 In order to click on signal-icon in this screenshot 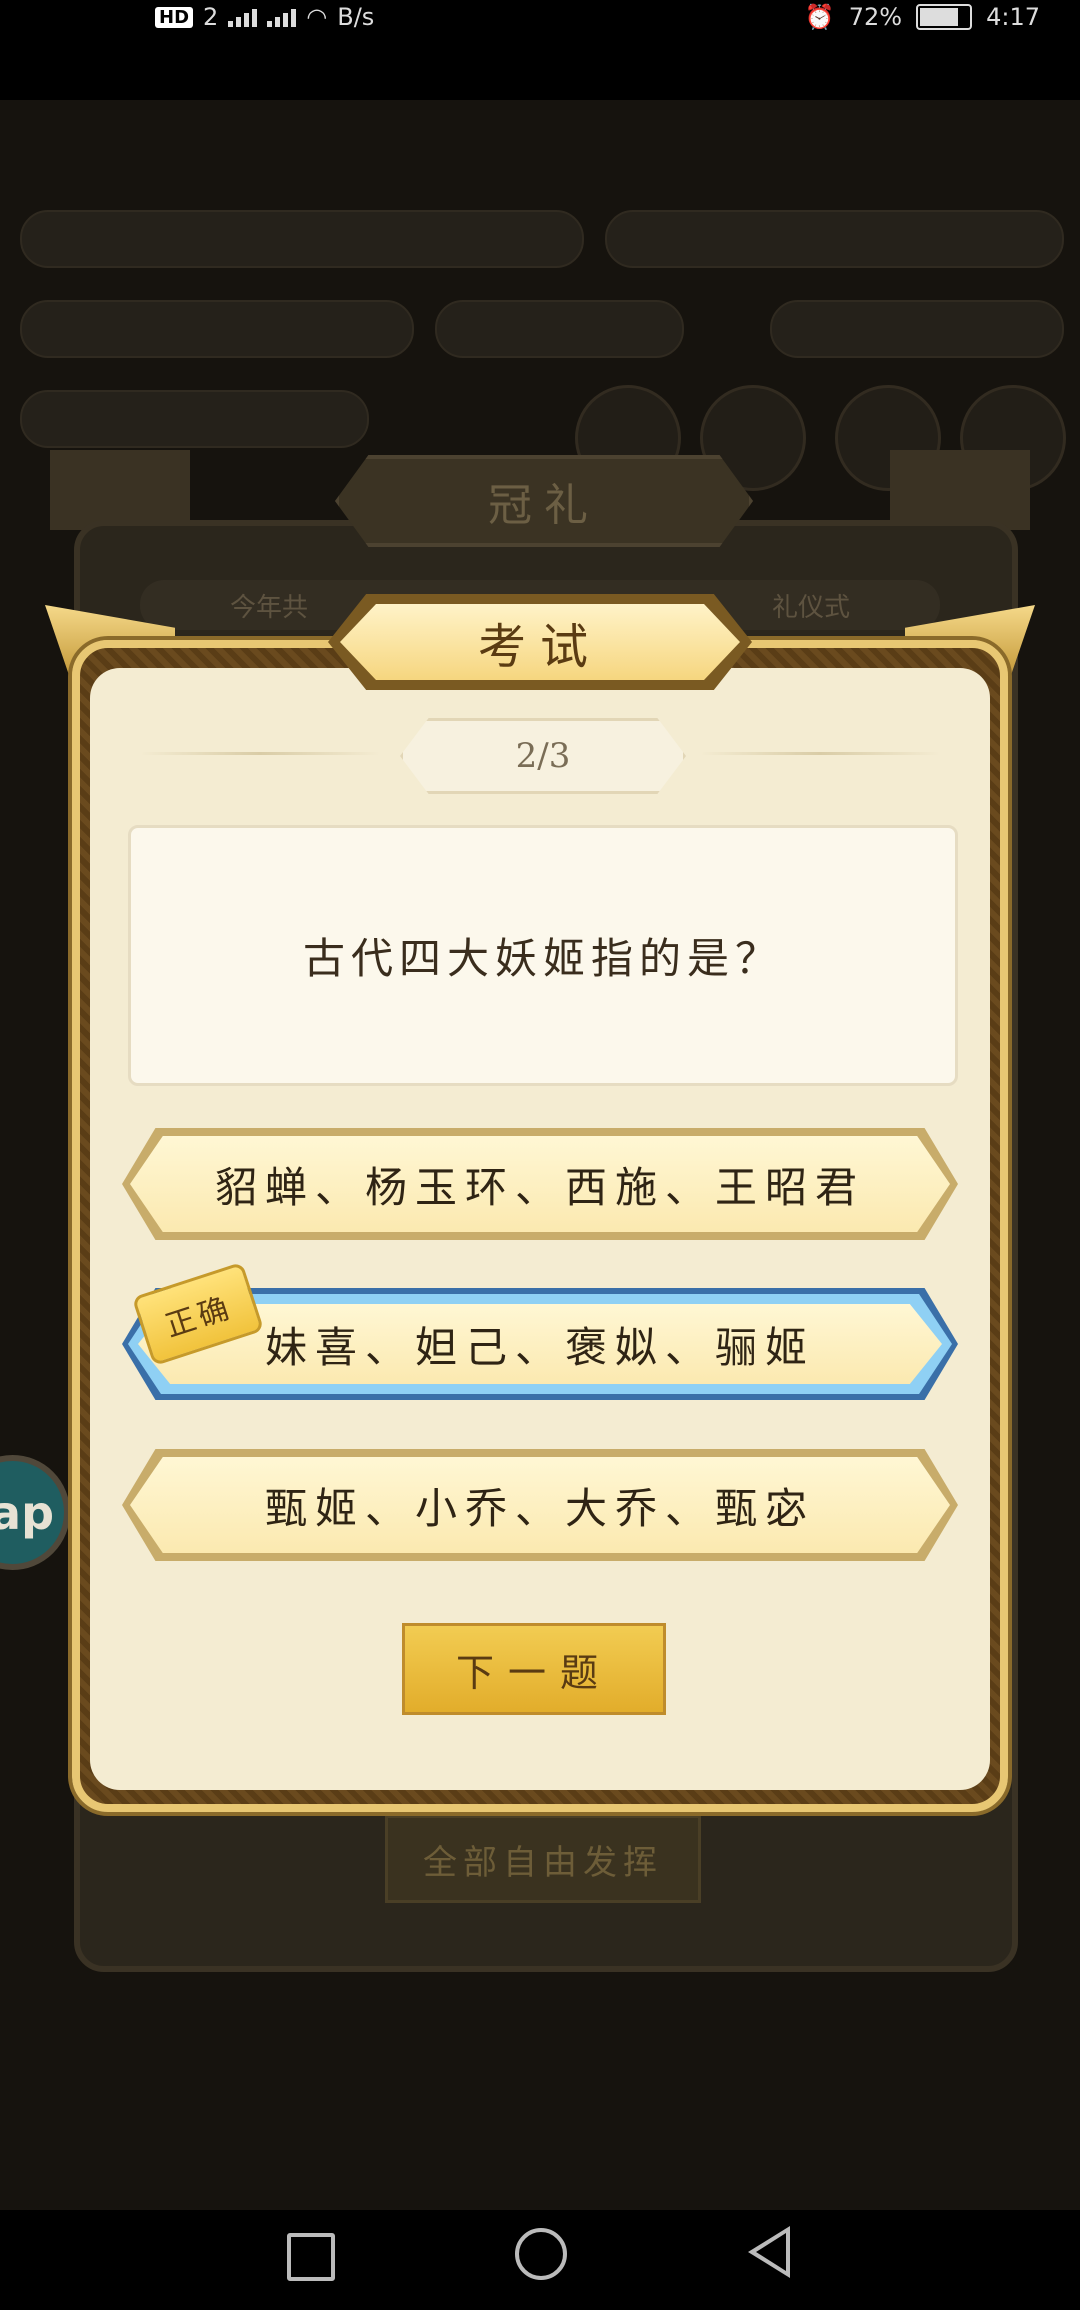, I will do `click(243, 17)`.